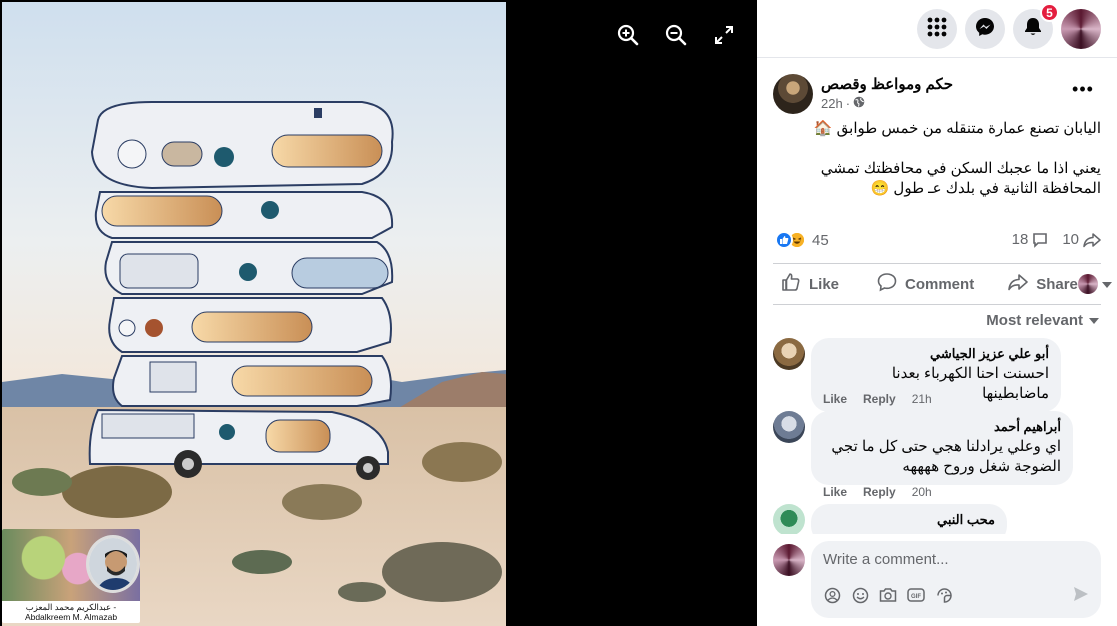  I want to click on comment-bubble: محب النبي, so click(909, 519).